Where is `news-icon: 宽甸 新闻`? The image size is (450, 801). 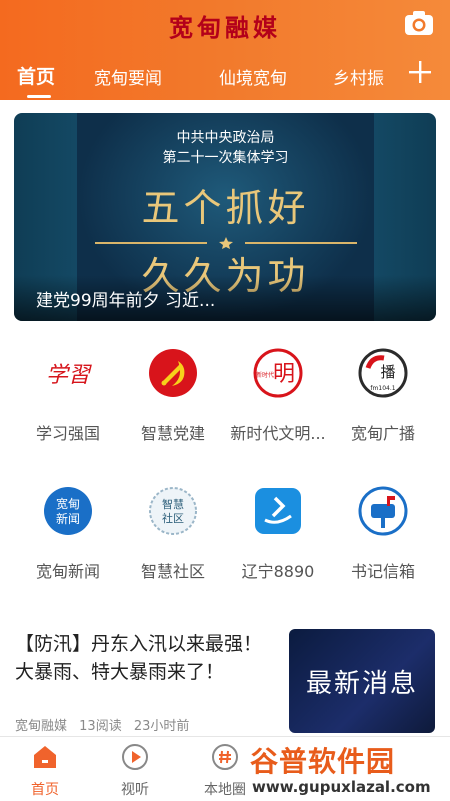 news-icon: 宽甸 新闻 is located at coordinates (68, 511).